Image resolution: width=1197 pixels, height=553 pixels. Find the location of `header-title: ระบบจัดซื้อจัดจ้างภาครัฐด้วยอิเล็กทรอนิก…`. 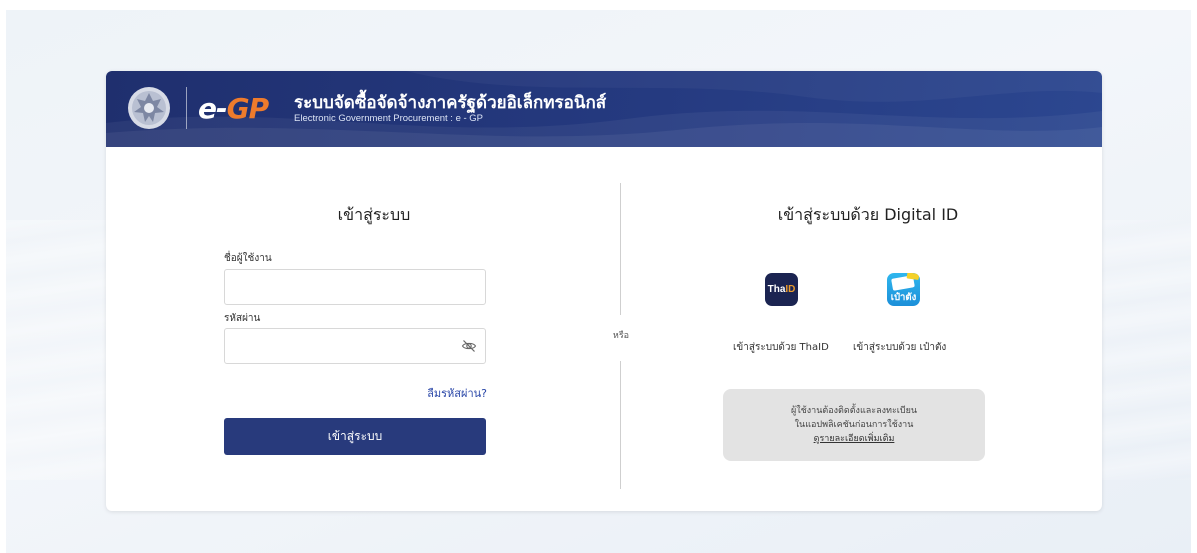

header-title: ระบบจัดซื้อจัดจ้างภาครัฐด้วยอิเล็กทรอนิก… is located at coordinates (450, 103).